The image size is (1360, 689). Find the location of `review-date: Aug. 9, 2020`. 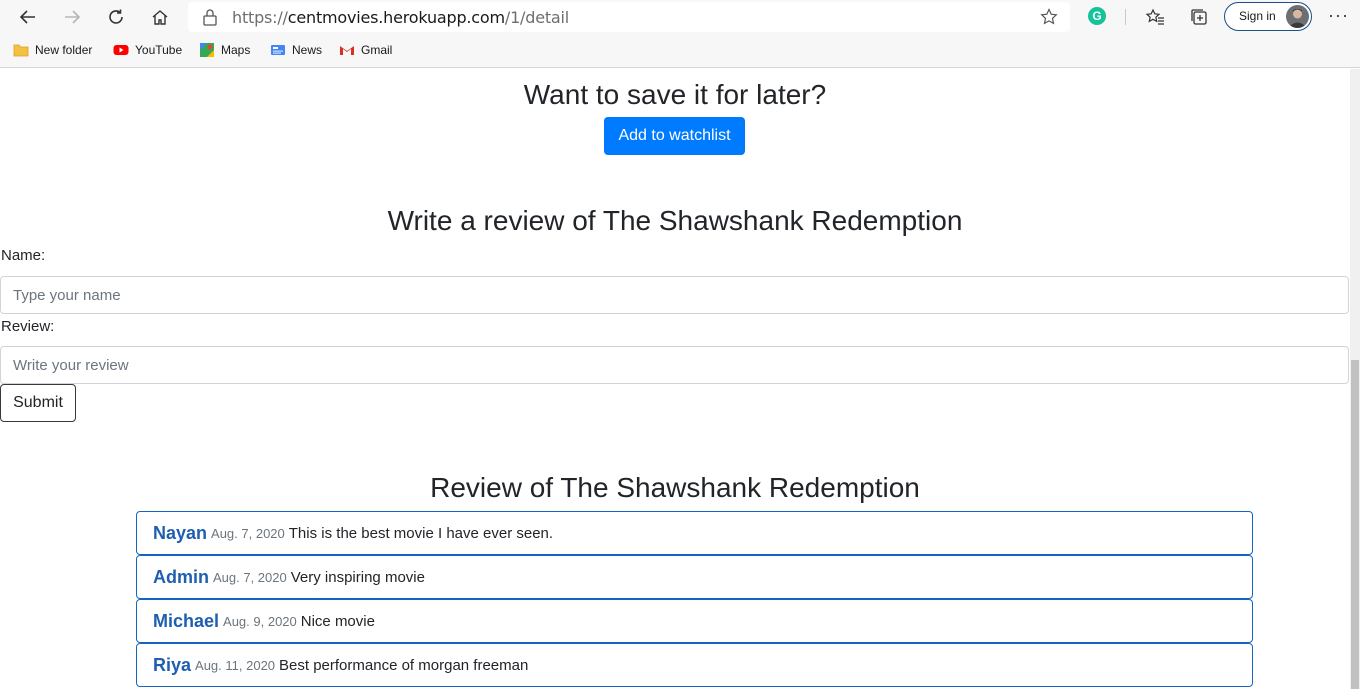

review-date: Aug. 9, 2020 is located at coordinates (260, 621).